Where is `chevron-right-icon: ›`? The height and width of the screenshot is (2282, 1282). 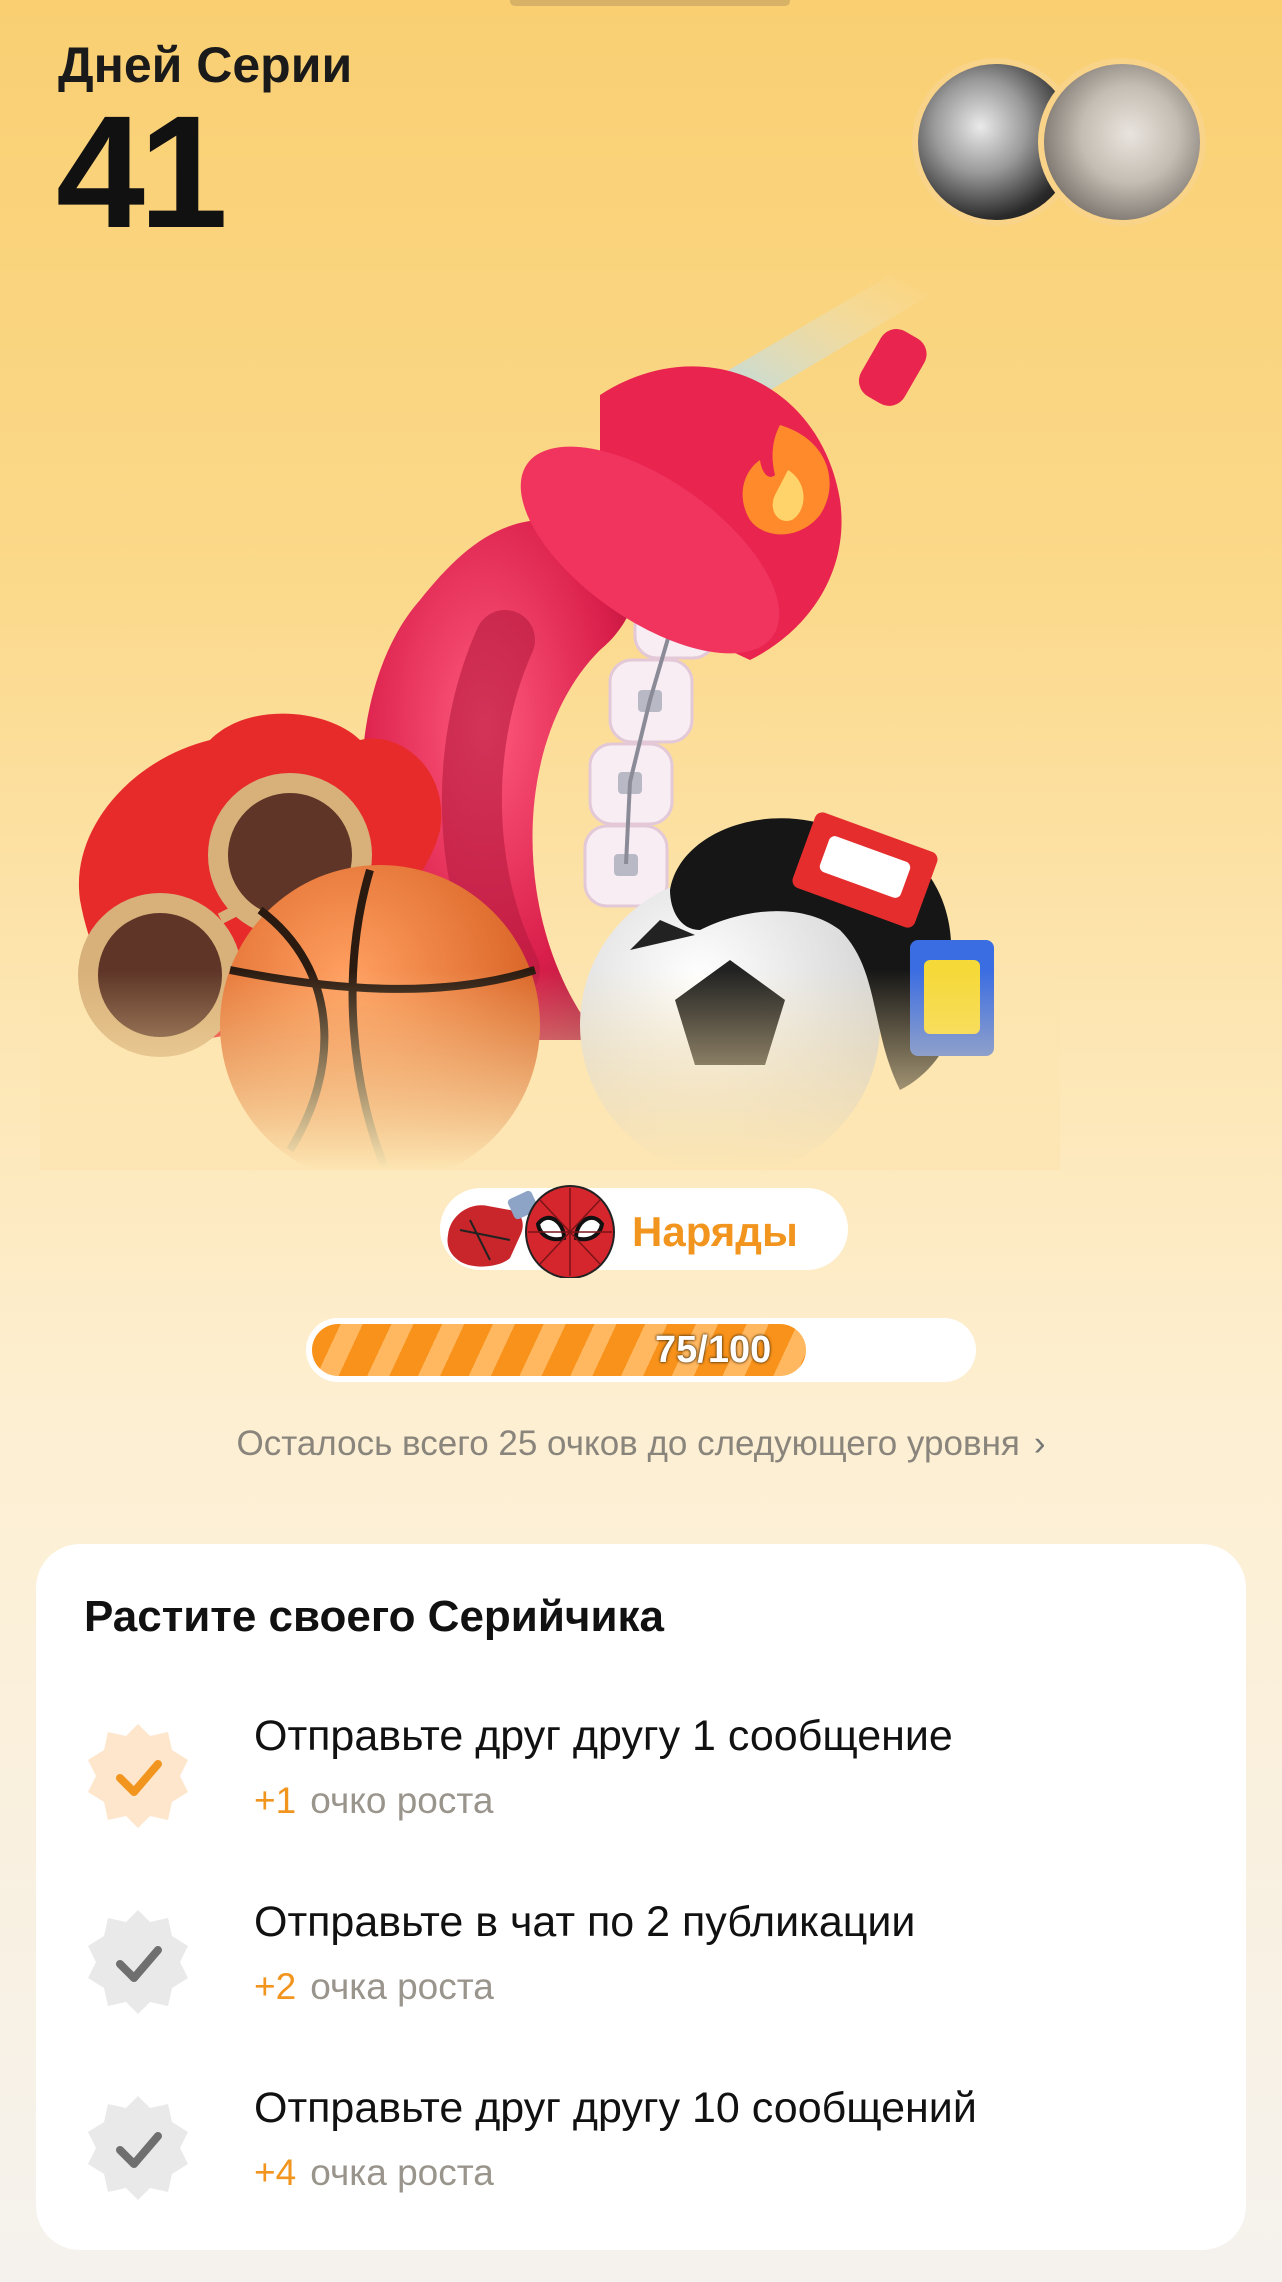 chevron-right-icon: › is located at coordinates (1039, 1443).